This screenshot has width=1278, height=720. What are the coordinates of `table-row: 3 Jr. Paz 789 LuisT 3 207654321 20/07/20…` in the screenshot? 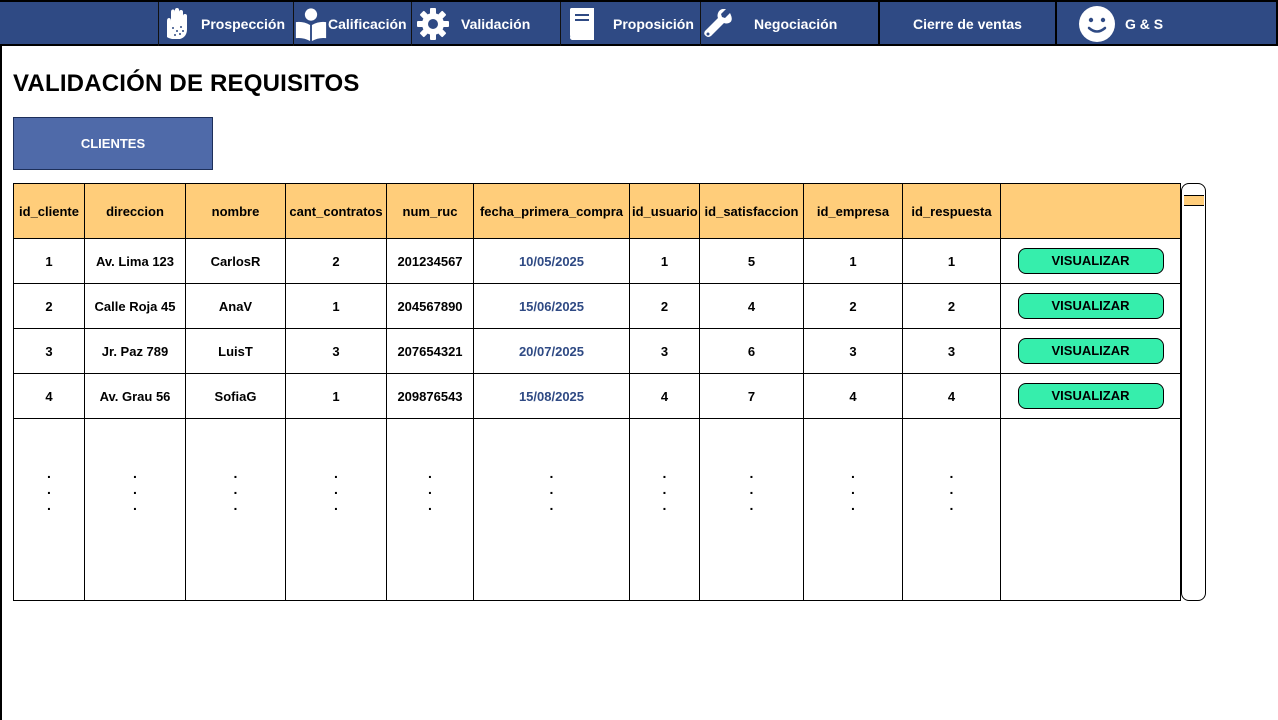 It's located at (597, 351).